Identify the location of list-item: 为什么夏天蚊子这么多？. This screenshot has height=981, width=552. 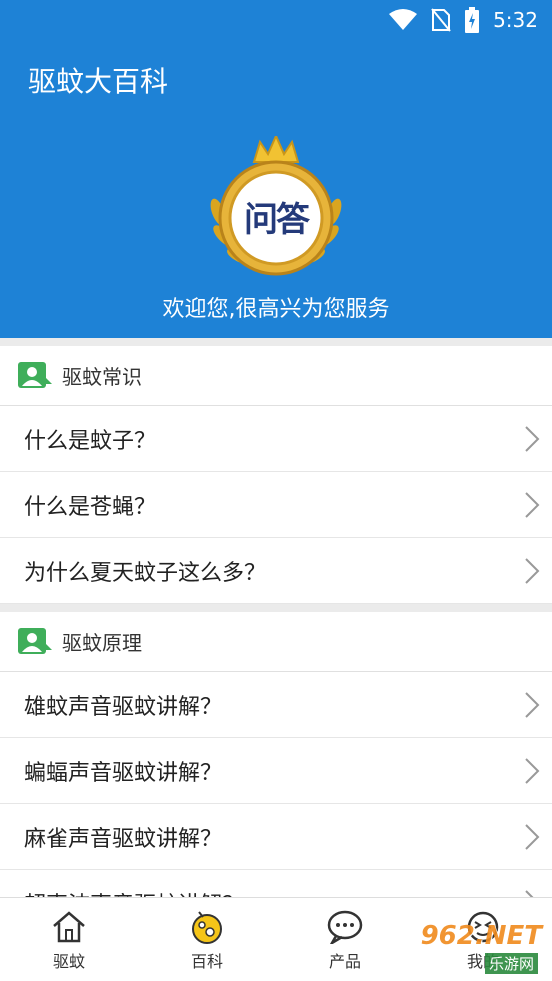
(276, 571).